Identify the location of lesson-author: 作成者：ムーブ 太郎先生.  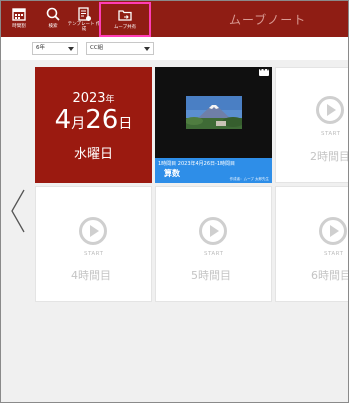
(249, 179).